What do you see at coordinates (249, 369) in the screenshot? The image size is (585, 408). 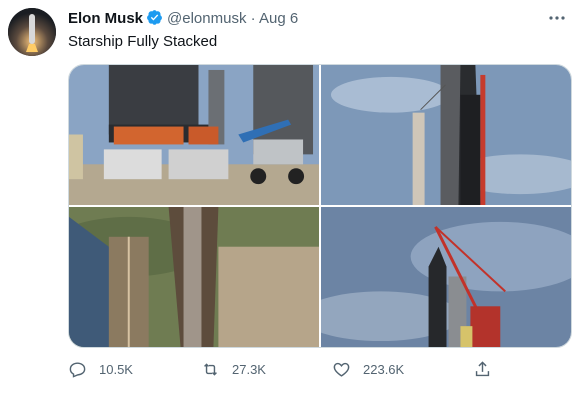 I see `retweet-count: 27.3K` at bounding box center [249, 369].